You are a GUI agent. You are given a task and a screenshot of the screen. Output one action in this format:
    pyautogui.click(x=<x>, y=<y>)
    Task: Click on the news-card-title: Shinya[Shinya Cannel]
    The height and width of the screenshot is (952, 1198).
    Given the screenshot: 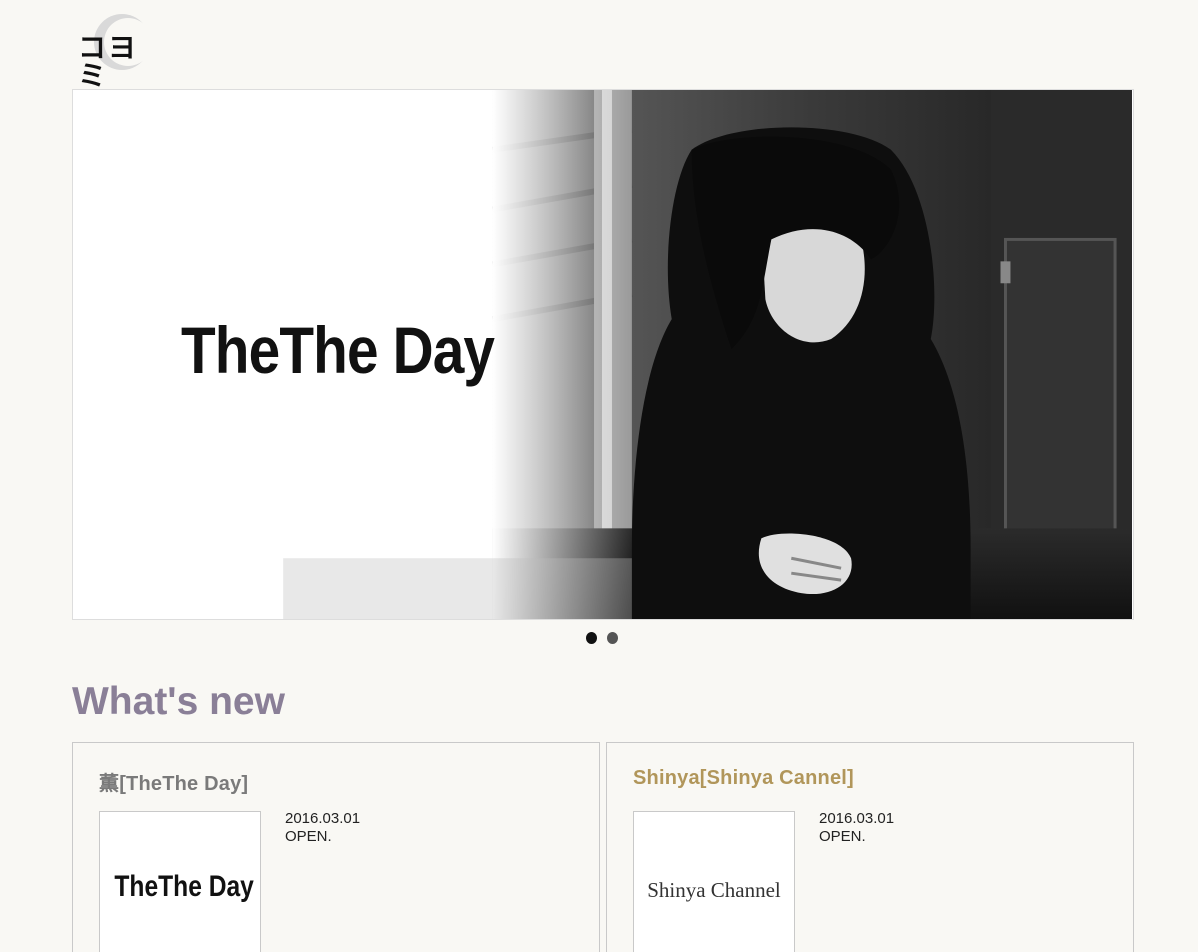 What is the action you would take?
    pyautogui.click(x=743, y=778)
    